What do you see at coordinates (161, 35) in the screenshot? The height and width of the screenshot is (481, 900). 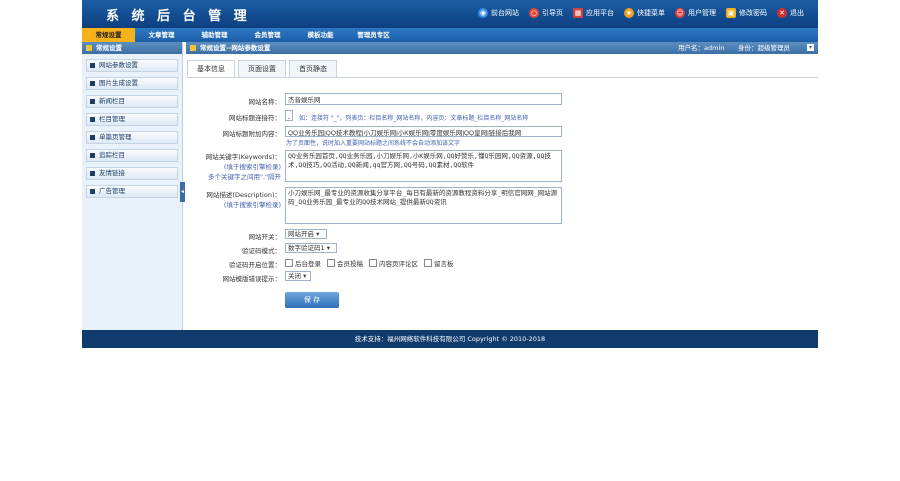 I see `menu-articles: 文章管理` at bounding box center [161, 35].